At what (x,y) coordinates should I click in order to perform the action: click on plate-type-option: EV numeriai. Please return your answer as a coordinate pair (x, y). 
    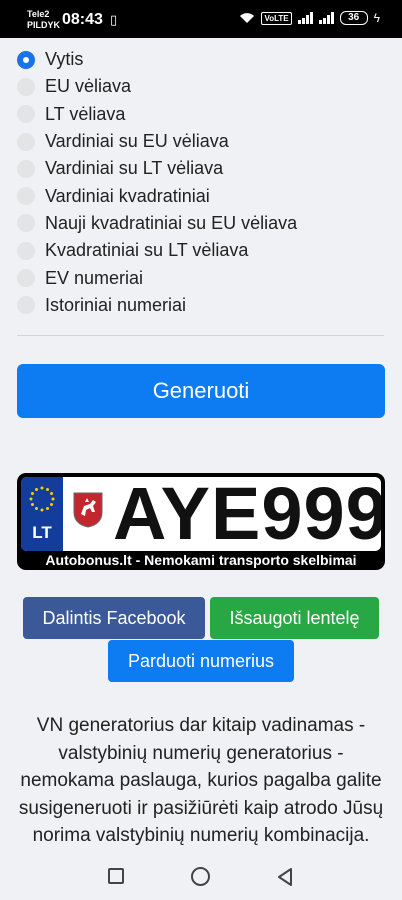
    Looking at the image, I should click on (157, 277).